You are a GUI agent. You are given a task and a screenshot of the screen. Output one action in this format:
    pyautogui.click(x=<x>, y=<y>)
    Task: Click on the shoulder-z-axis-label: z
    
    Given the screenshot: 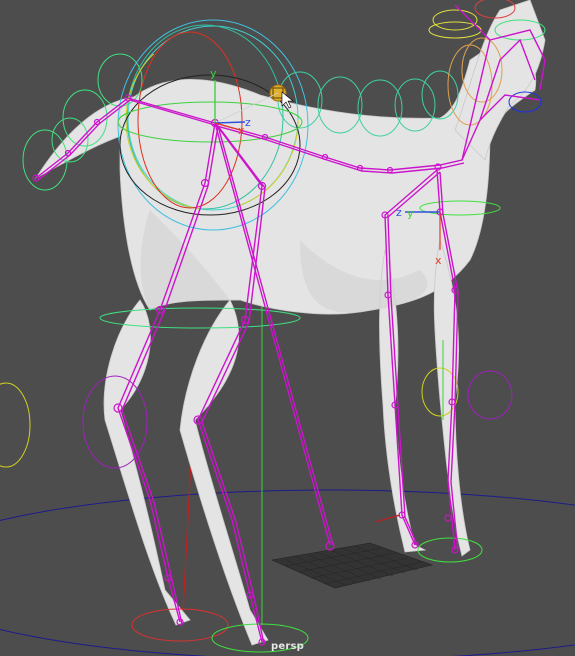 What is the action you would take?
    pyautogui.click(x=399, y=212)
    